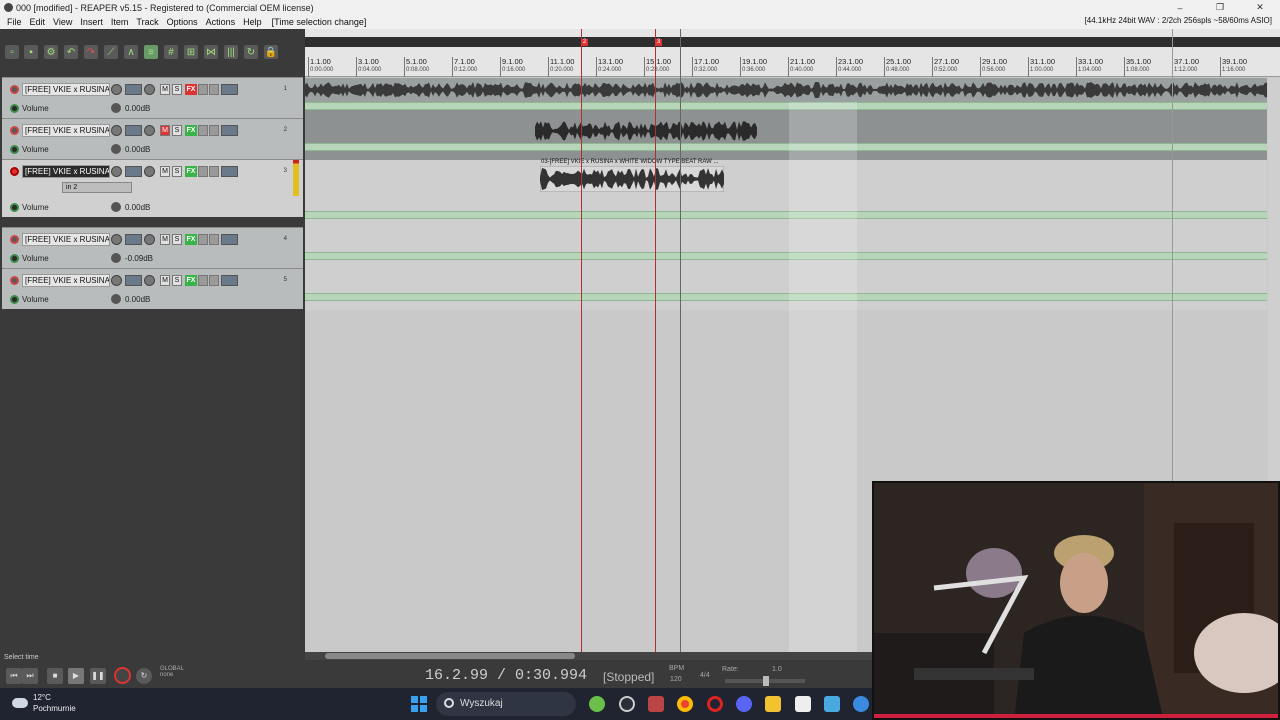 The image size is (1280, 720). Describe the element at coordinates (76, 676) in the screenshot. I see `play-button: ▶` at that location.